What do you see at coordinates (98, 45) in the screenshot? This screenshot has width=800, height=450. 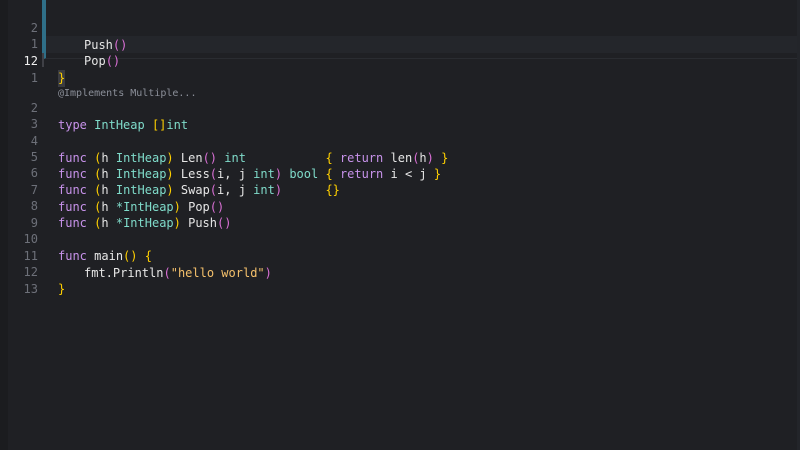 I see `code-token: Push` at bounding box center [98, 45].